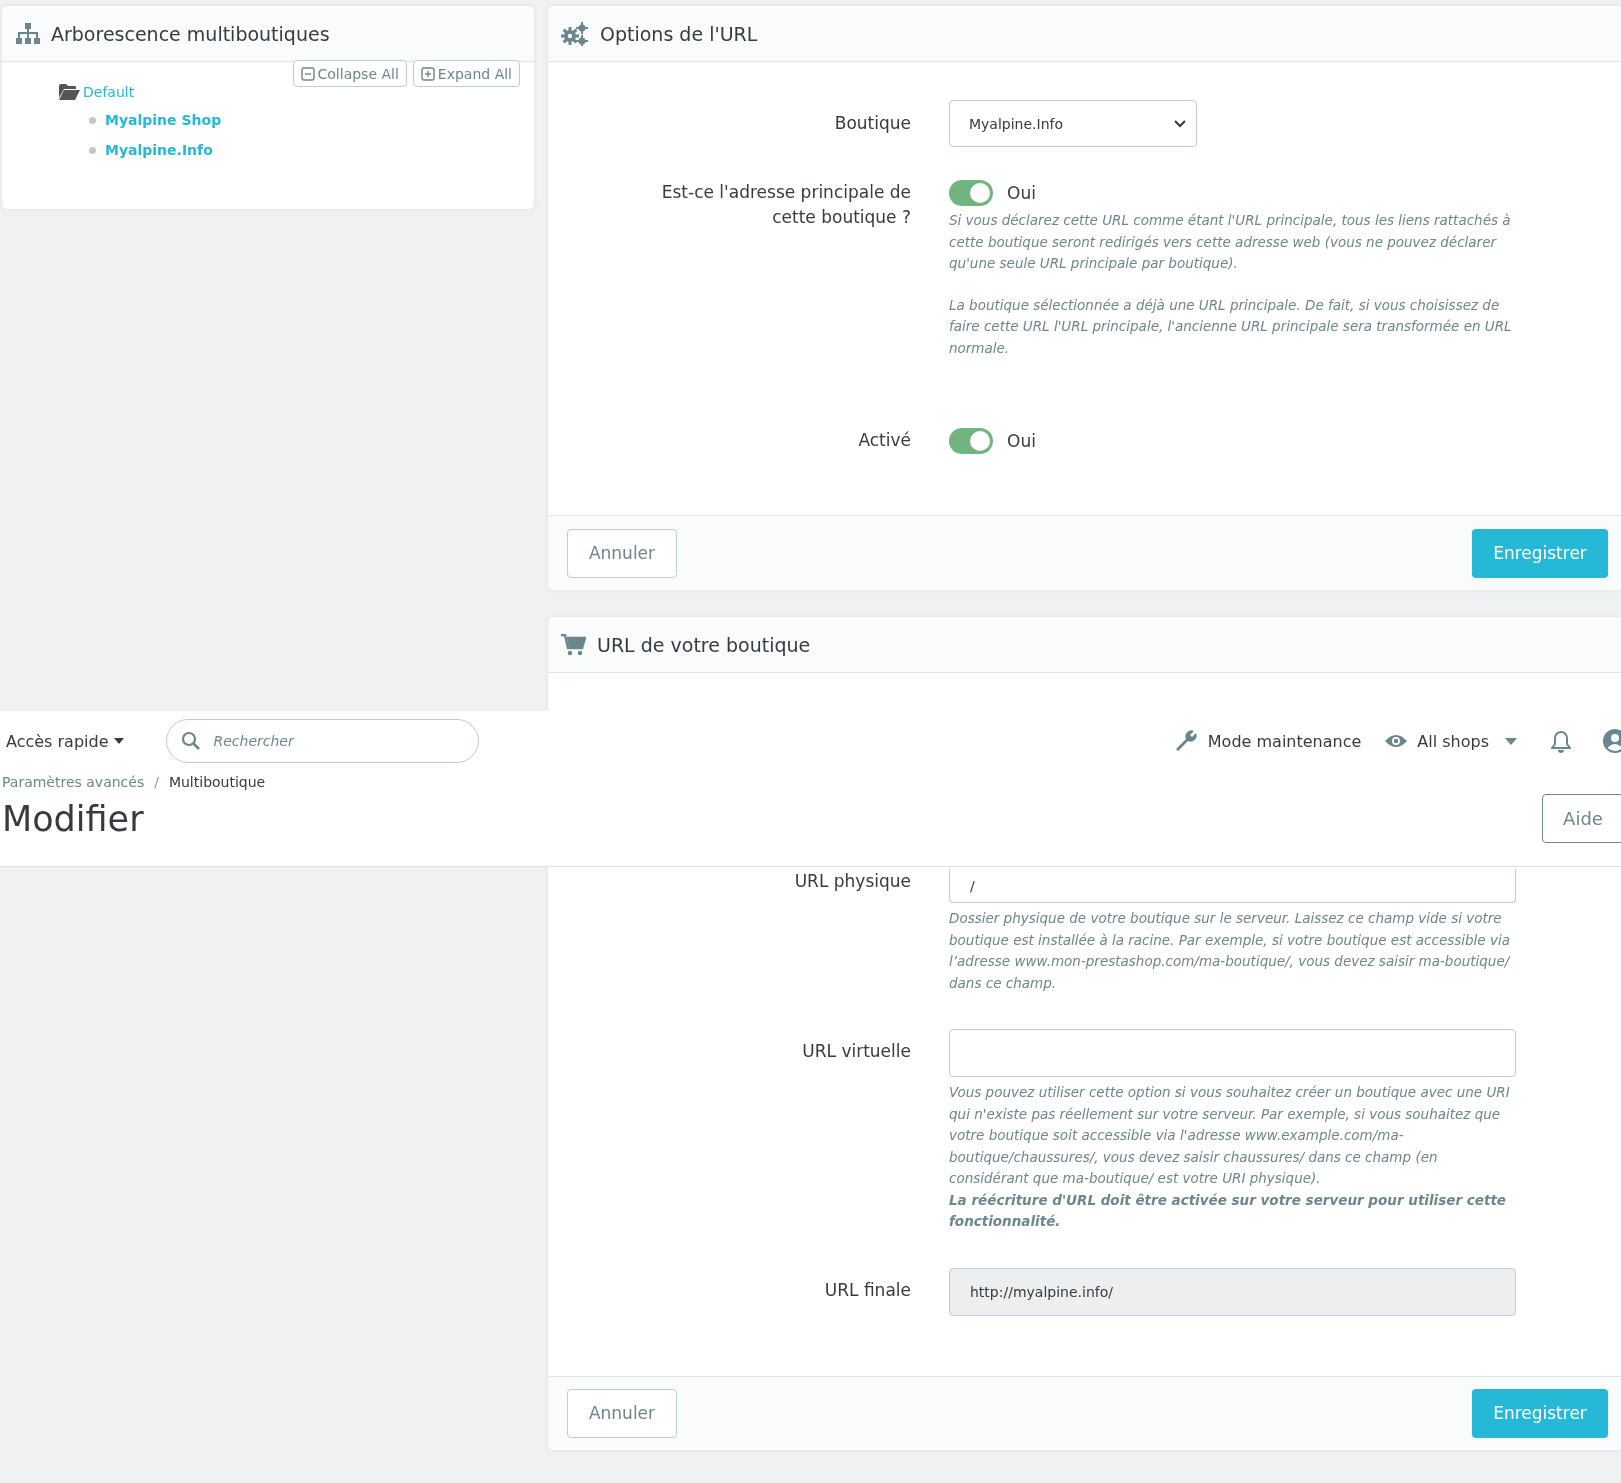 This screenshot has width=1621, height=1483. What do you see at coordinates (704, 644) in the screenshot?
I see `panel-title: URL de votre boutique` at bounding box center [704, 644].